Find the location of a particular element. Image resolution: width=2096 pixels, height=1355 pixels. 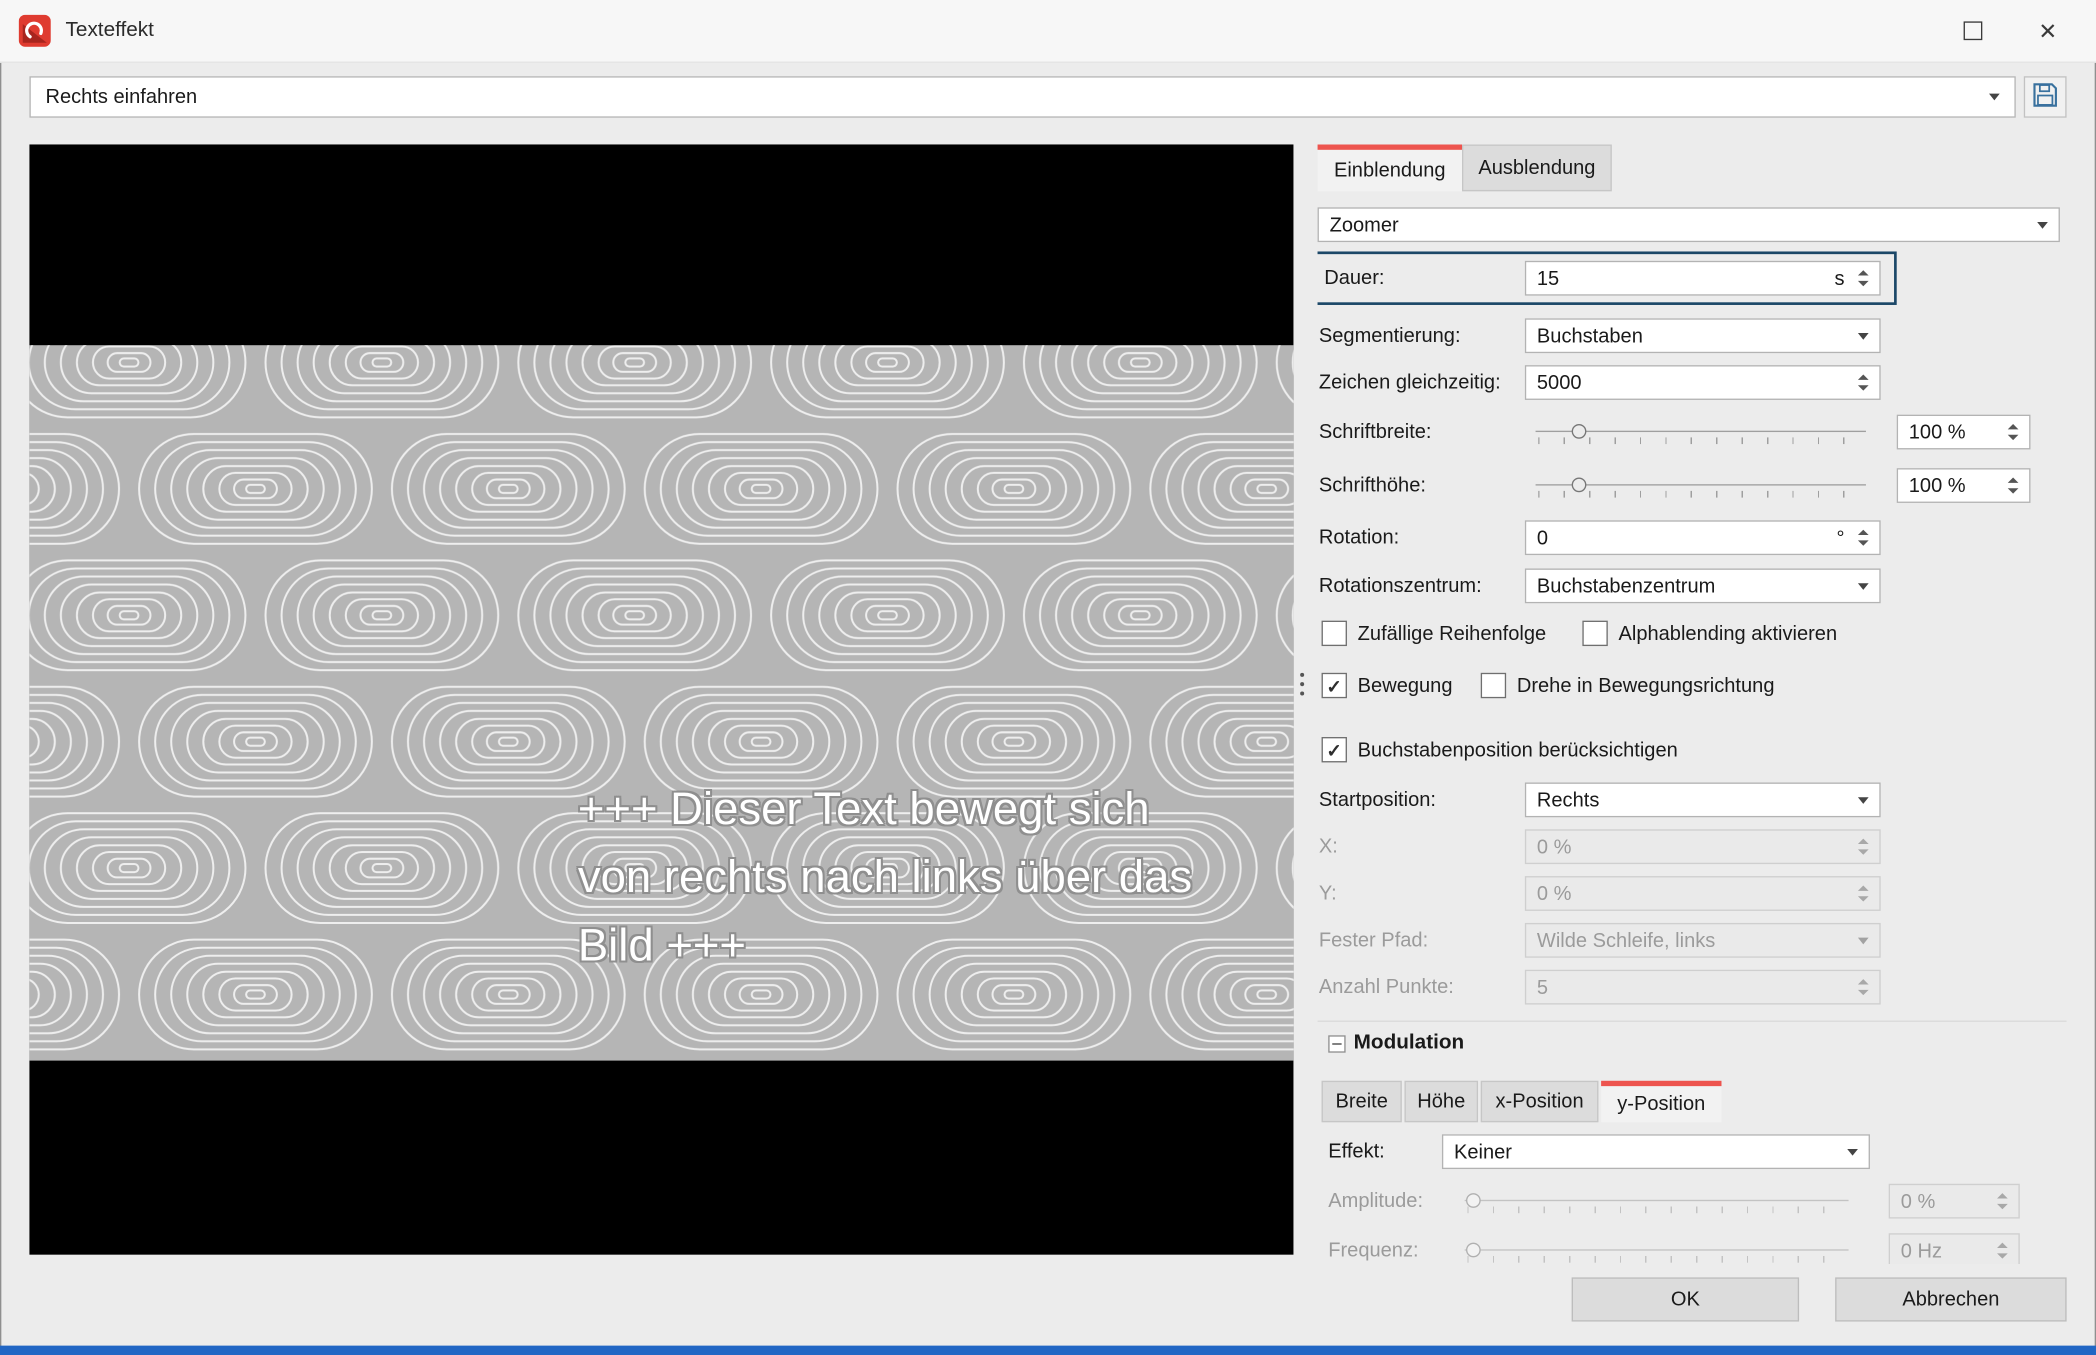

dauer-value: 15 is located at coordinates (1548, 278).